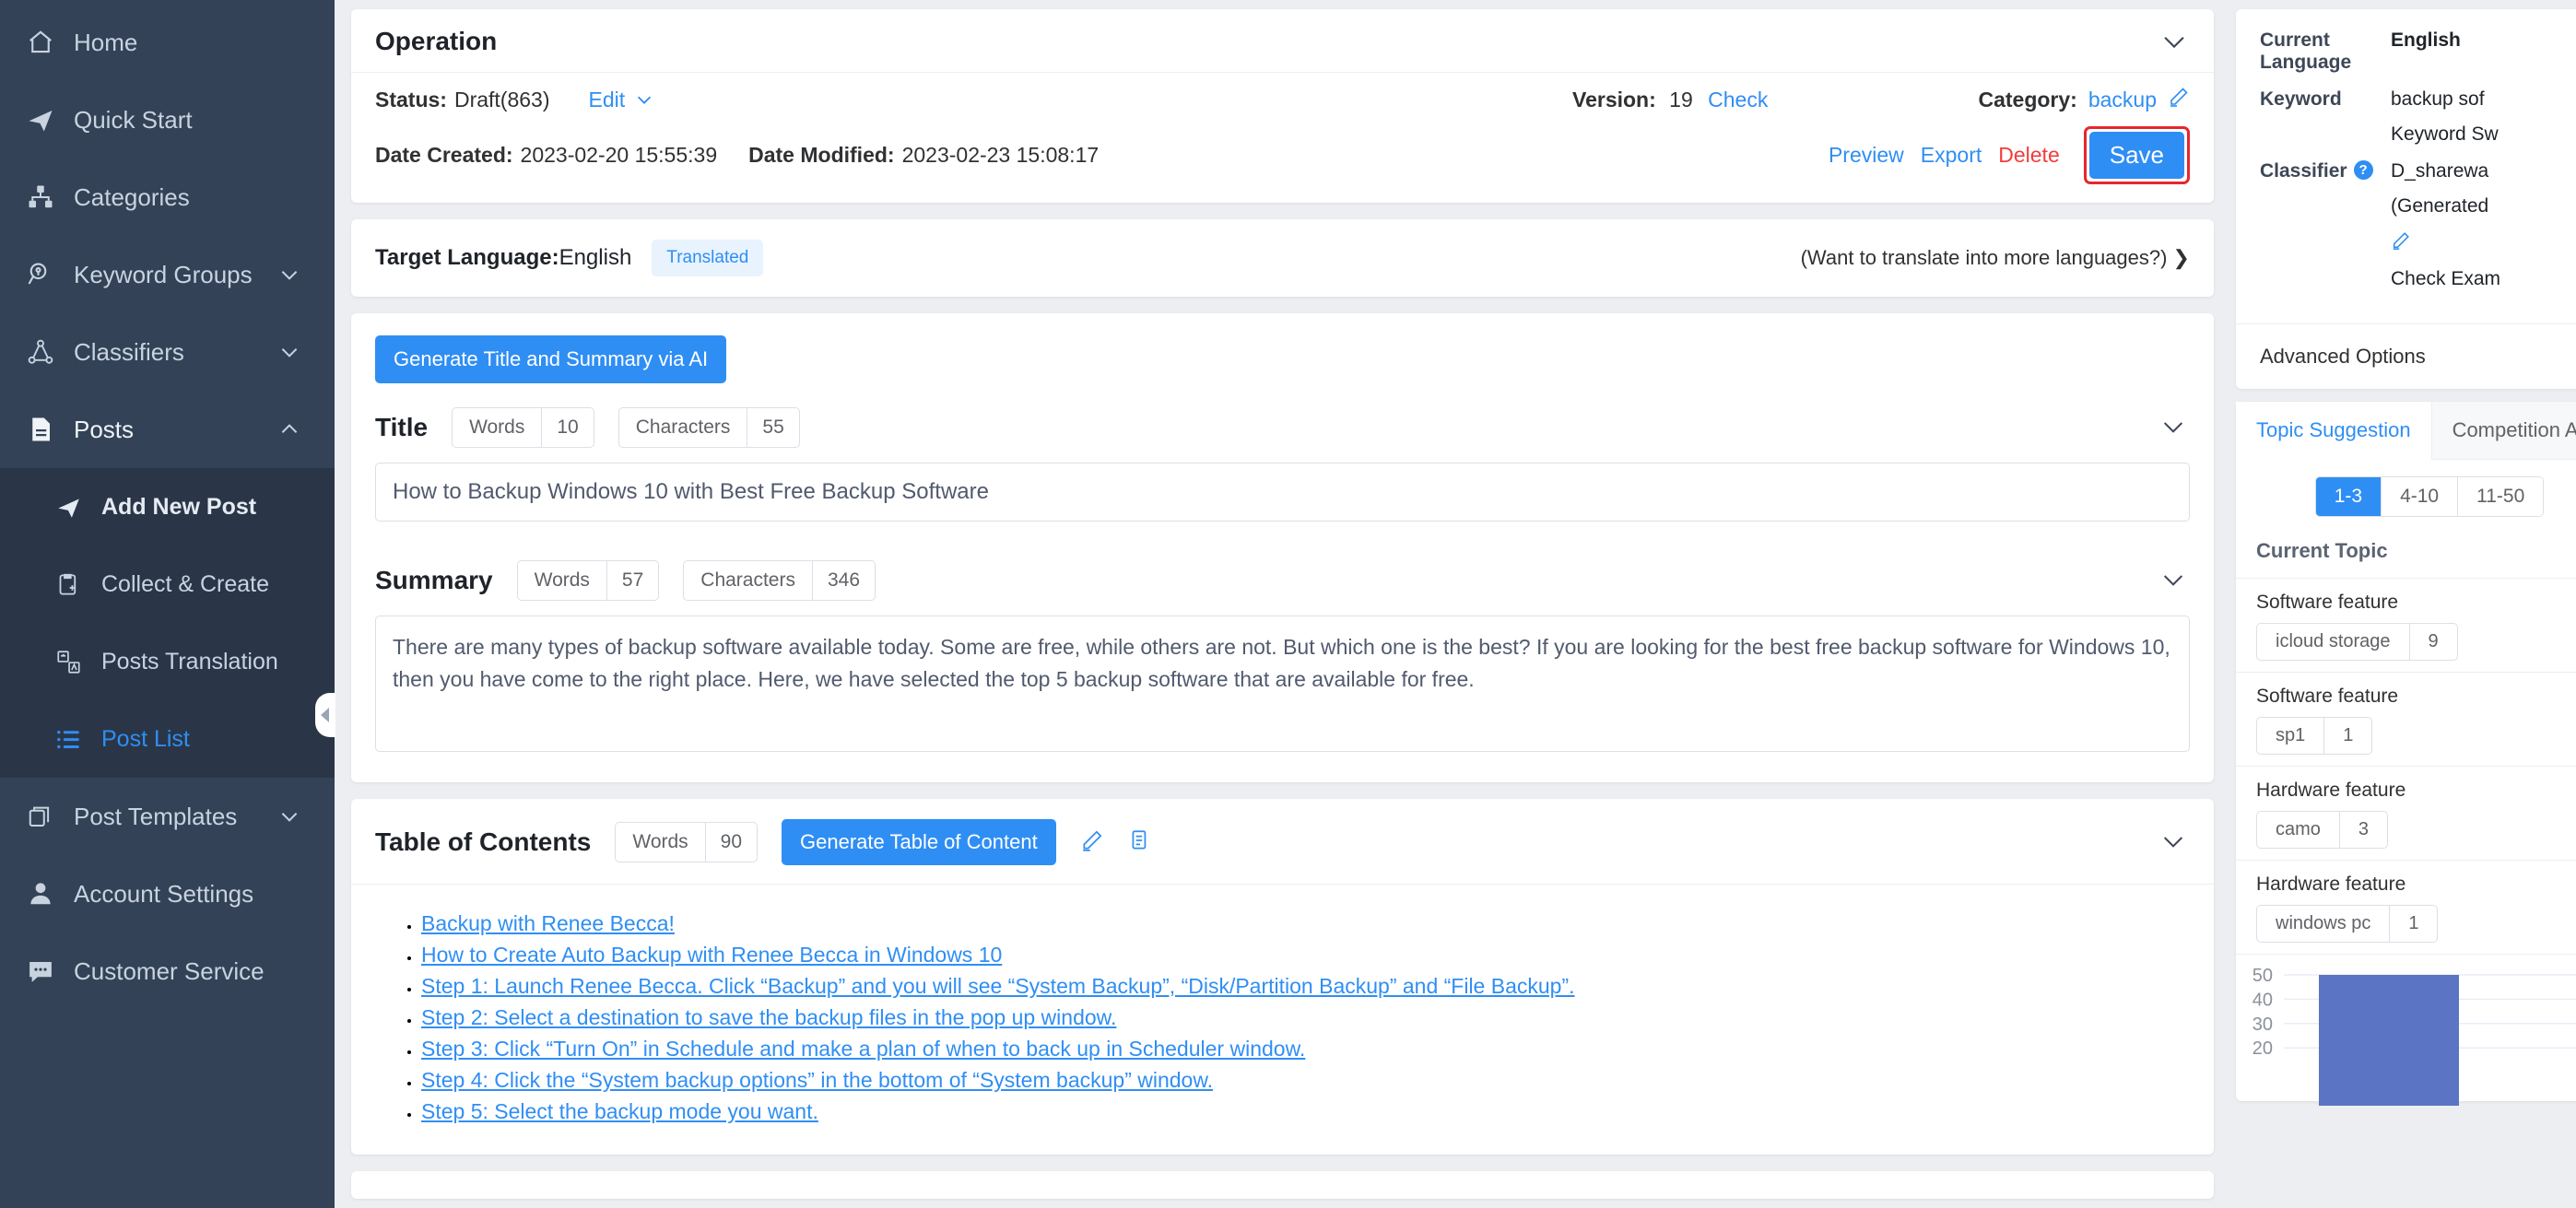 This screenshot has width=2576, height=1208. I want to click on keyword-label: Keyword, so click(2301, 99).